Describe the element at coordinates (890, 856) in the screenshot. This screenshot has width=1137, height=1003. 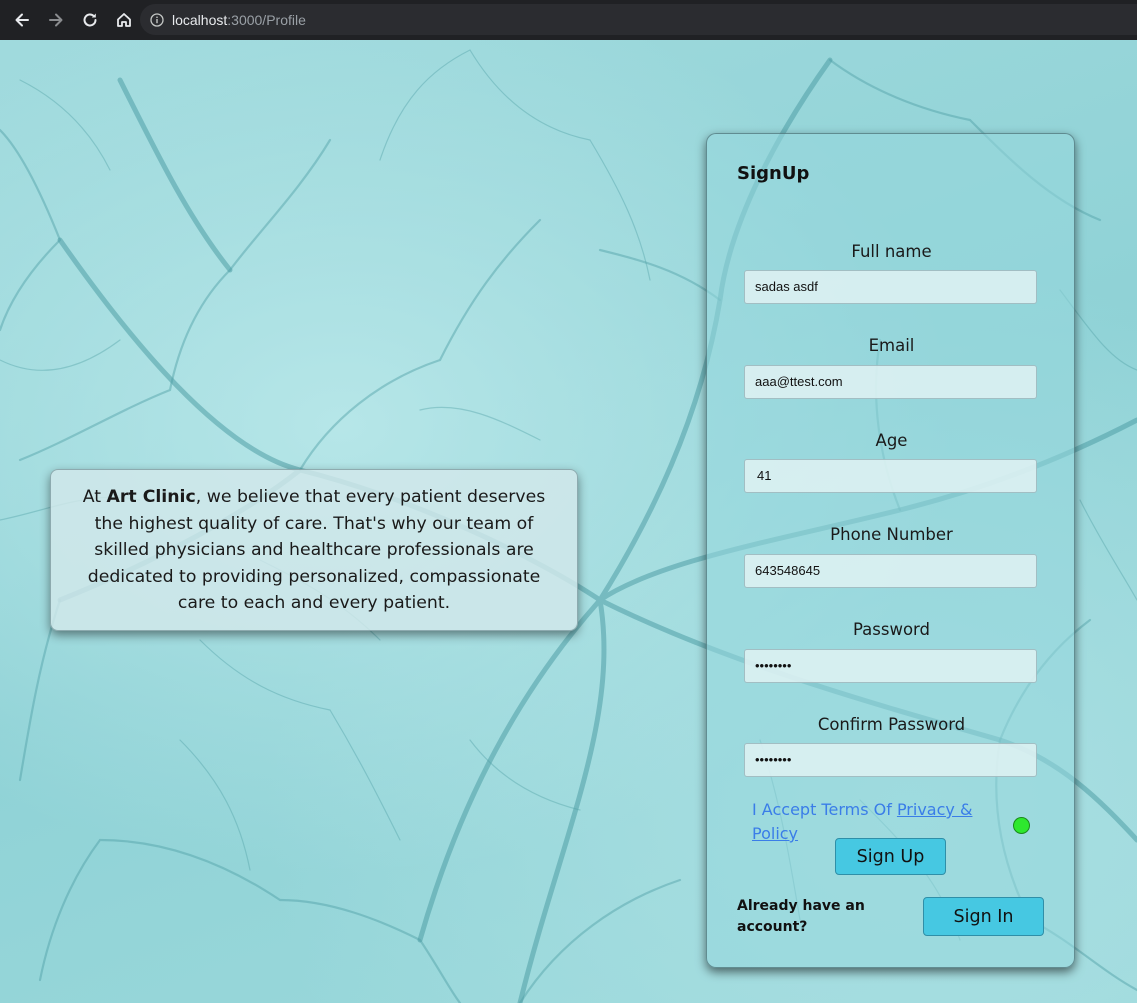
I see `sign-up-button: Sign Up` at that location.